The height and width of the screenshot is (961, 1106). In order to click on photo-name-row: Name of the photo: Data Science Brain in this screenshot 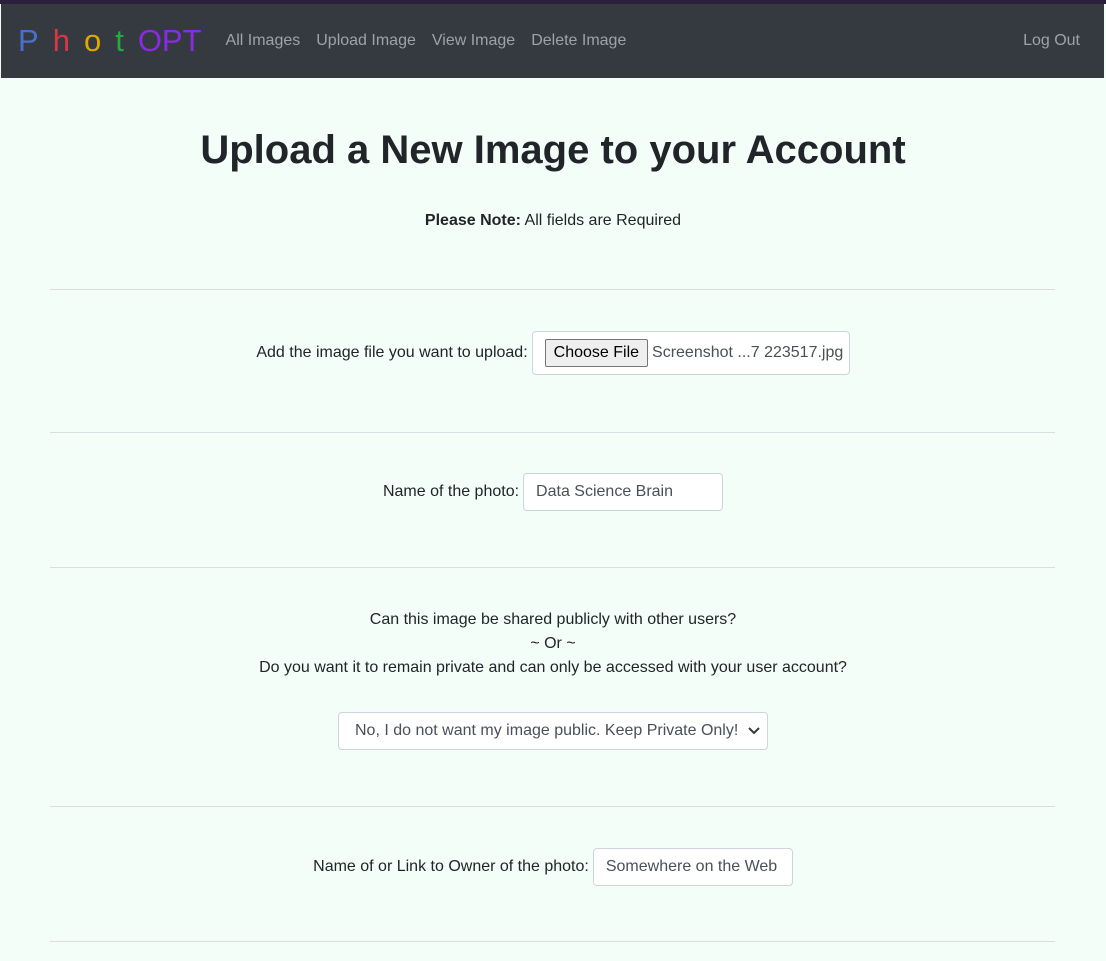, I will do `click(553, 492)`.